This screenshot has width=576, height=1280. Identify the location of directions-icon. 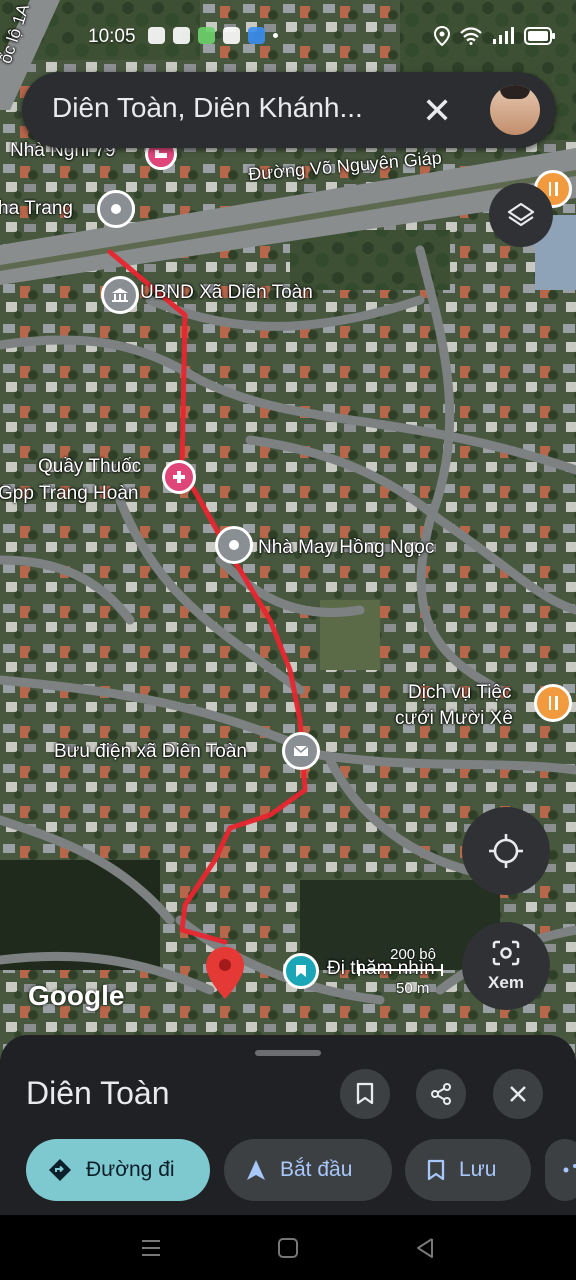
(60, 1170).